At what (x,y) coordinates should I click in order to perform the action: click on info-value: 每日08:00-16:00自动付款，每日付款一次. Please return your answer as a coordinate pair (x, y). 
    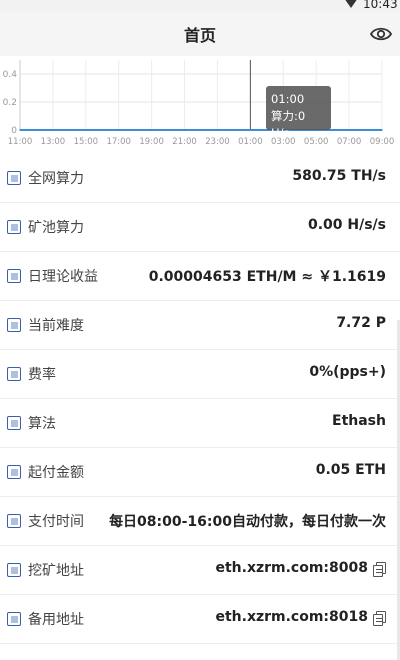
    Looking at the image, I should click on (247, 522).